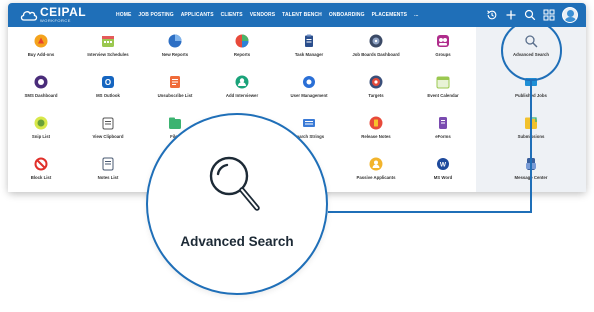 The height and width of the screenshot is (312, 594). Describe the element at coordinates (108, 47) in the screenshot. I see `tile-interview-schedules: Interview Schedules` at that location.